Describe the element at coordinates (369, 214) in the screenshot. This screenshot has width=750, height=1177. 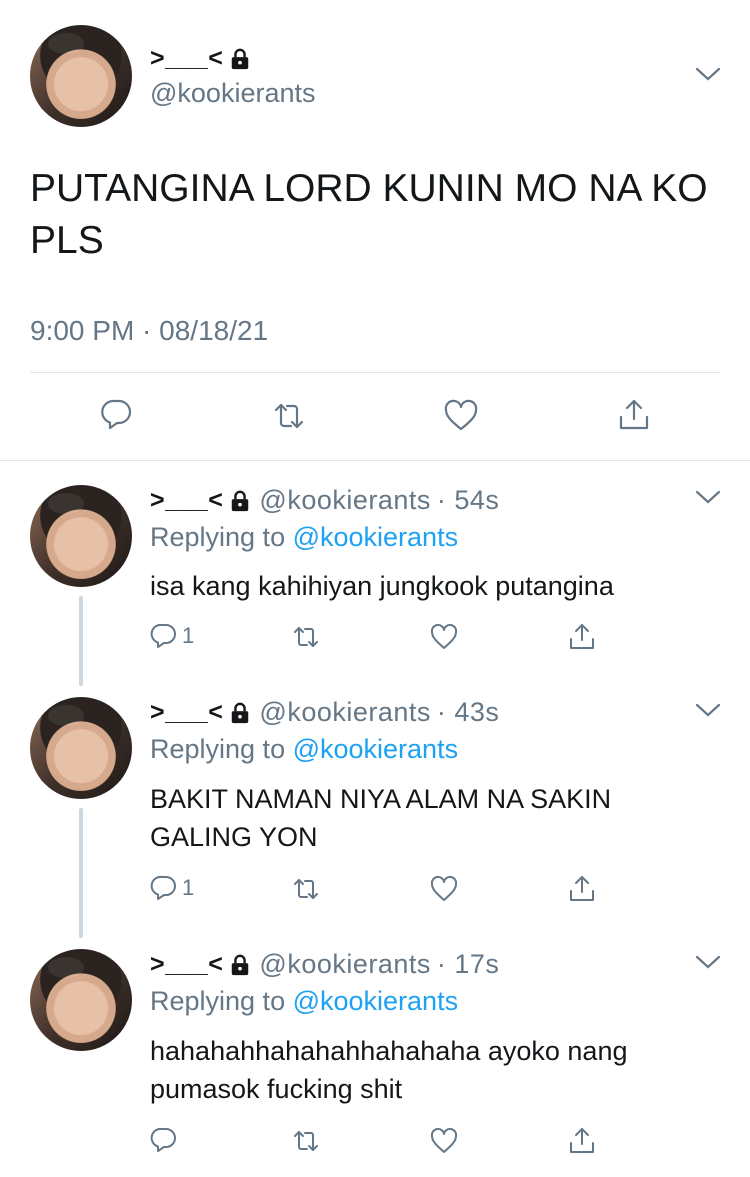
I see `tweet-text: PUTANGINA LORD KUNIN MO NA KO PLS` at that location.